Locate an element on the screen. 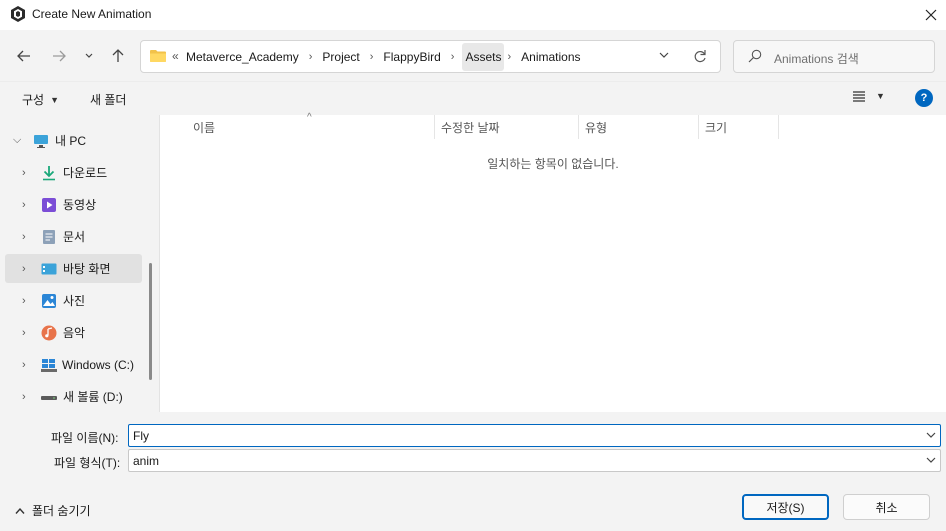 This screenshot has height=531, width=946. hide-folders-button: 폴더 숨기기 is located at coordinates (53, 510).